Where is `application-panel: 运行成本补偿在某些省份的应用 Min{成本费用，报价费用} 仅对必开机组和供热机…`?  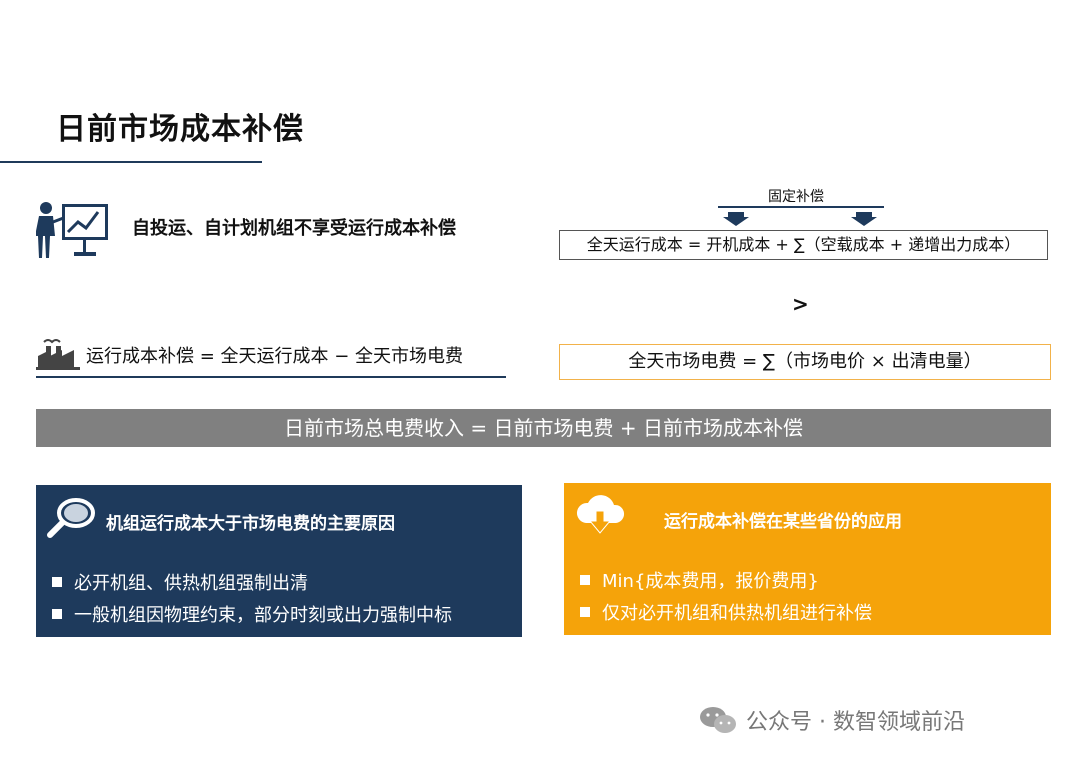 application-panel: 运行成本补偿在某些省份的应用 Min{成本费用，报价费用} 仅对必开机组和供热机… is located at coordinates (807, 559).